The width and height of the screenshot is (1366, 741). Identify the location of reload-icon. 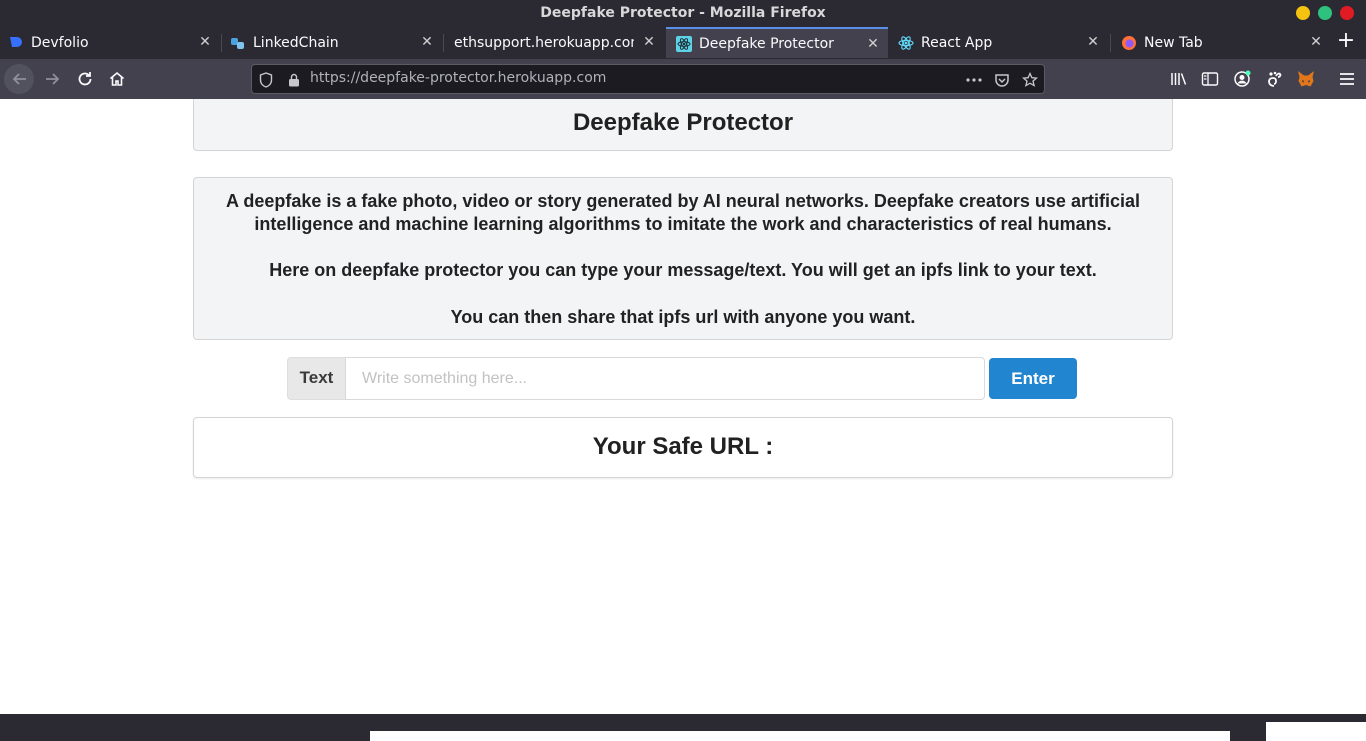
(85, 79).